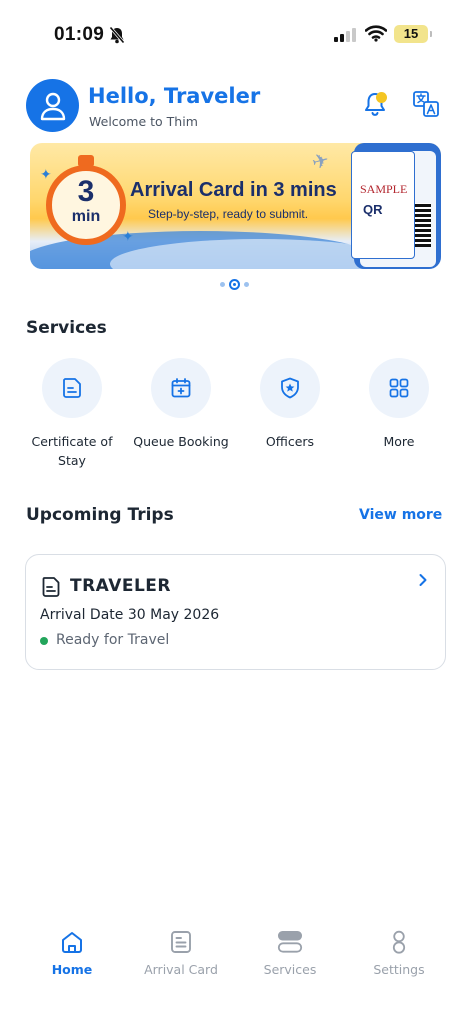  I want to click on service-officers: Officers, so click(290, 404).